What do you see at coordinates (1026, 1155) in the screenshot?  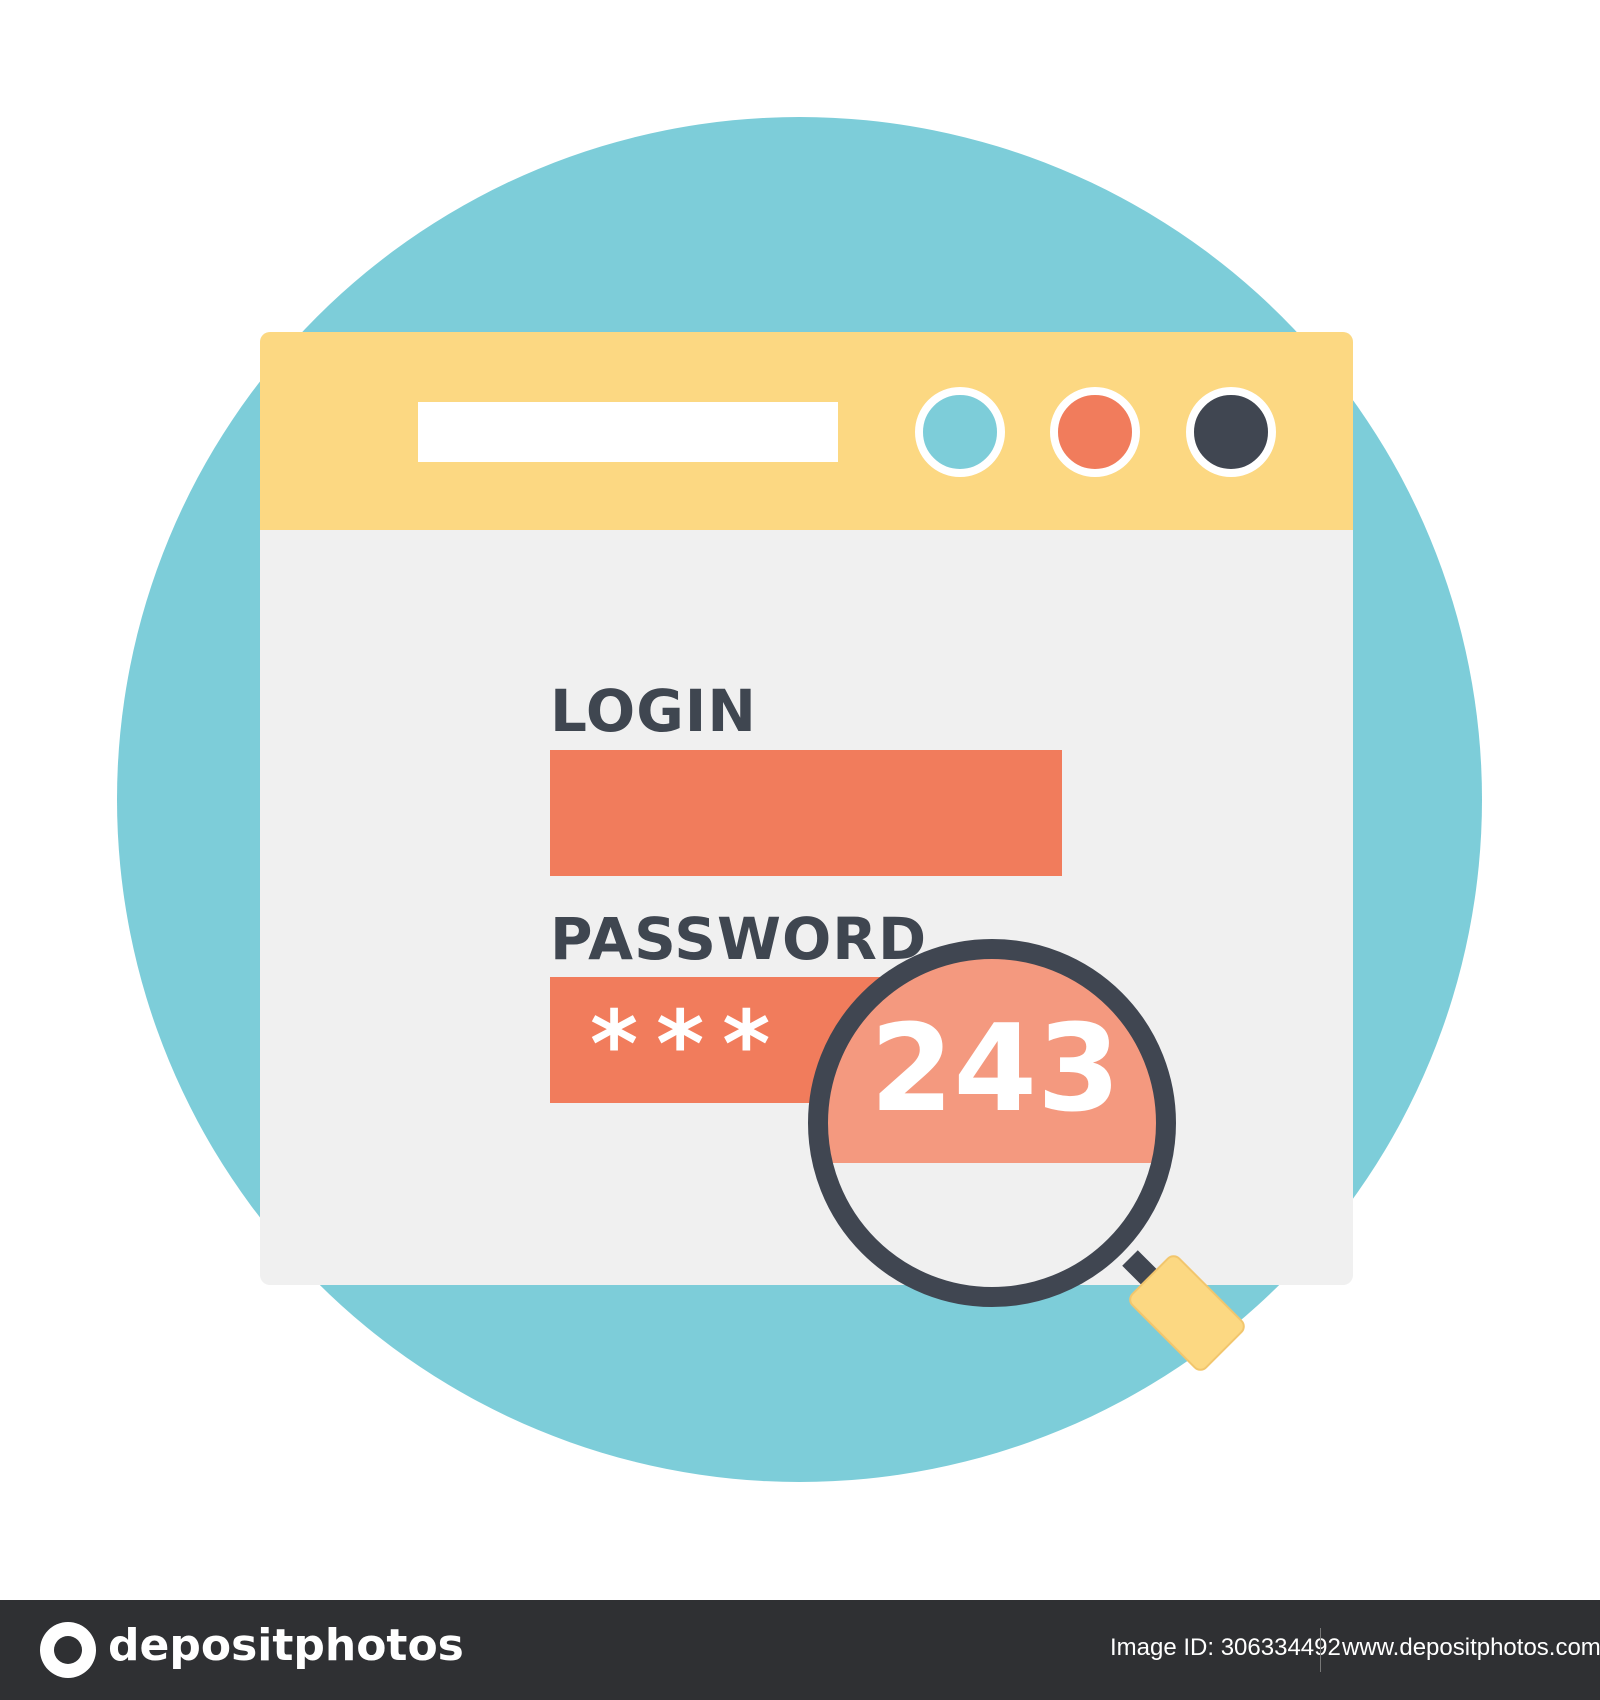 I see `magnifying-glass-icon` at bounding box center [1026, 1155].